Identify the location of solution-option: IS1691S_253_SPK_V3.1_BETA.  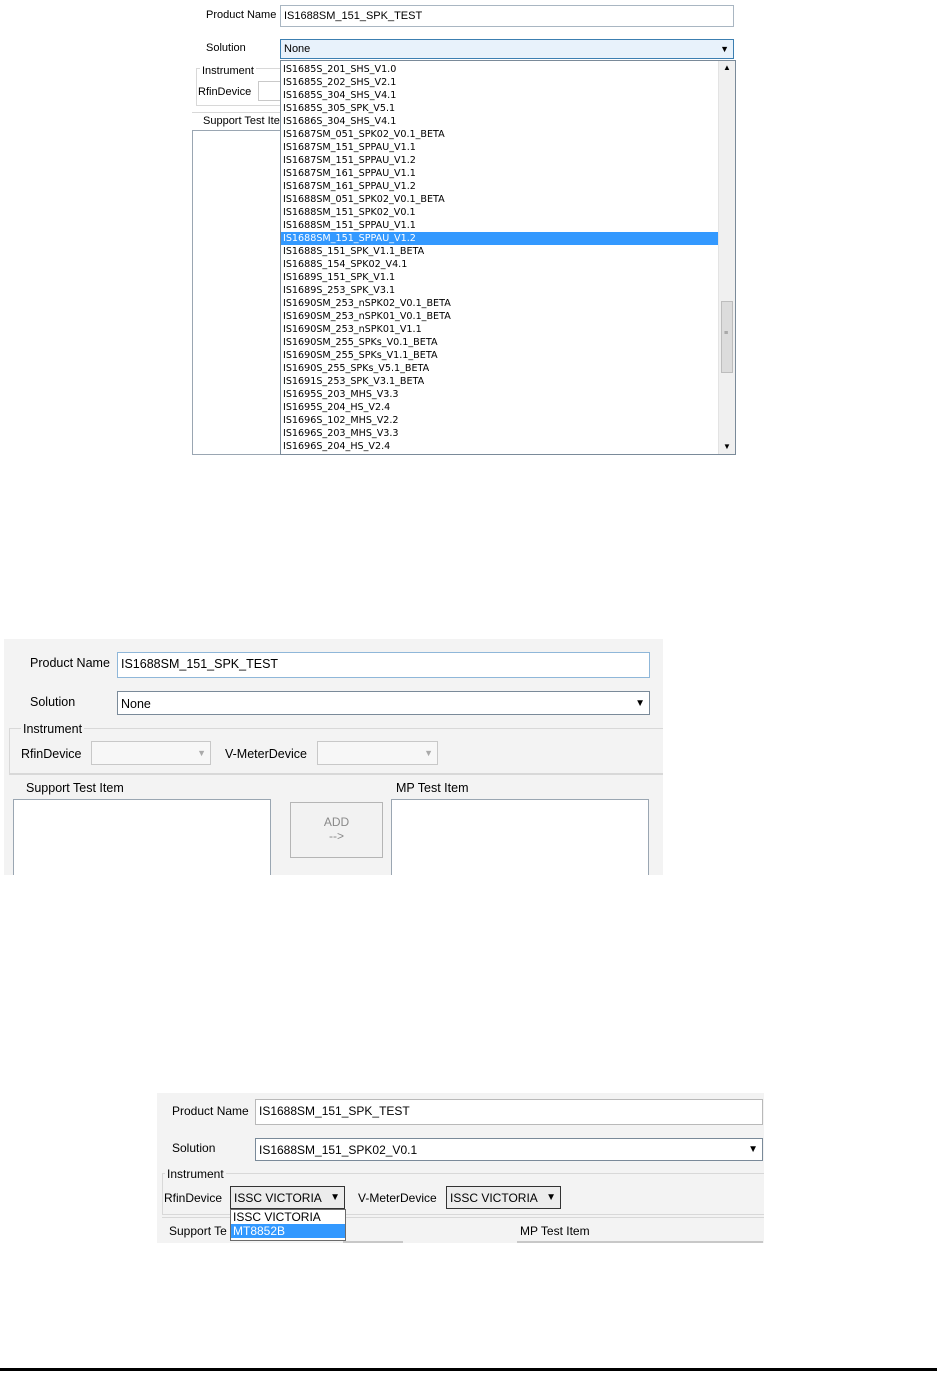
(499, 381).